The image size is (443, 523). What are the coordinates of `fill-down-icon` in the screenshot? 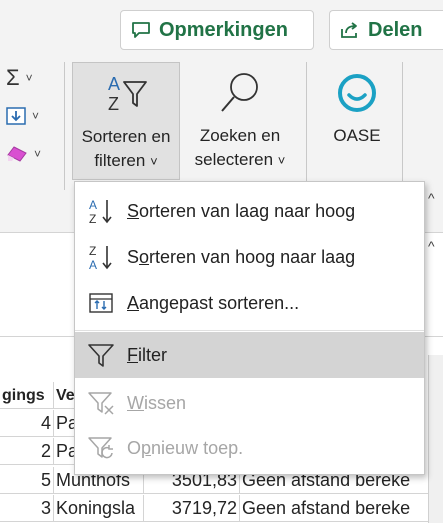 It's located at (16, 116).